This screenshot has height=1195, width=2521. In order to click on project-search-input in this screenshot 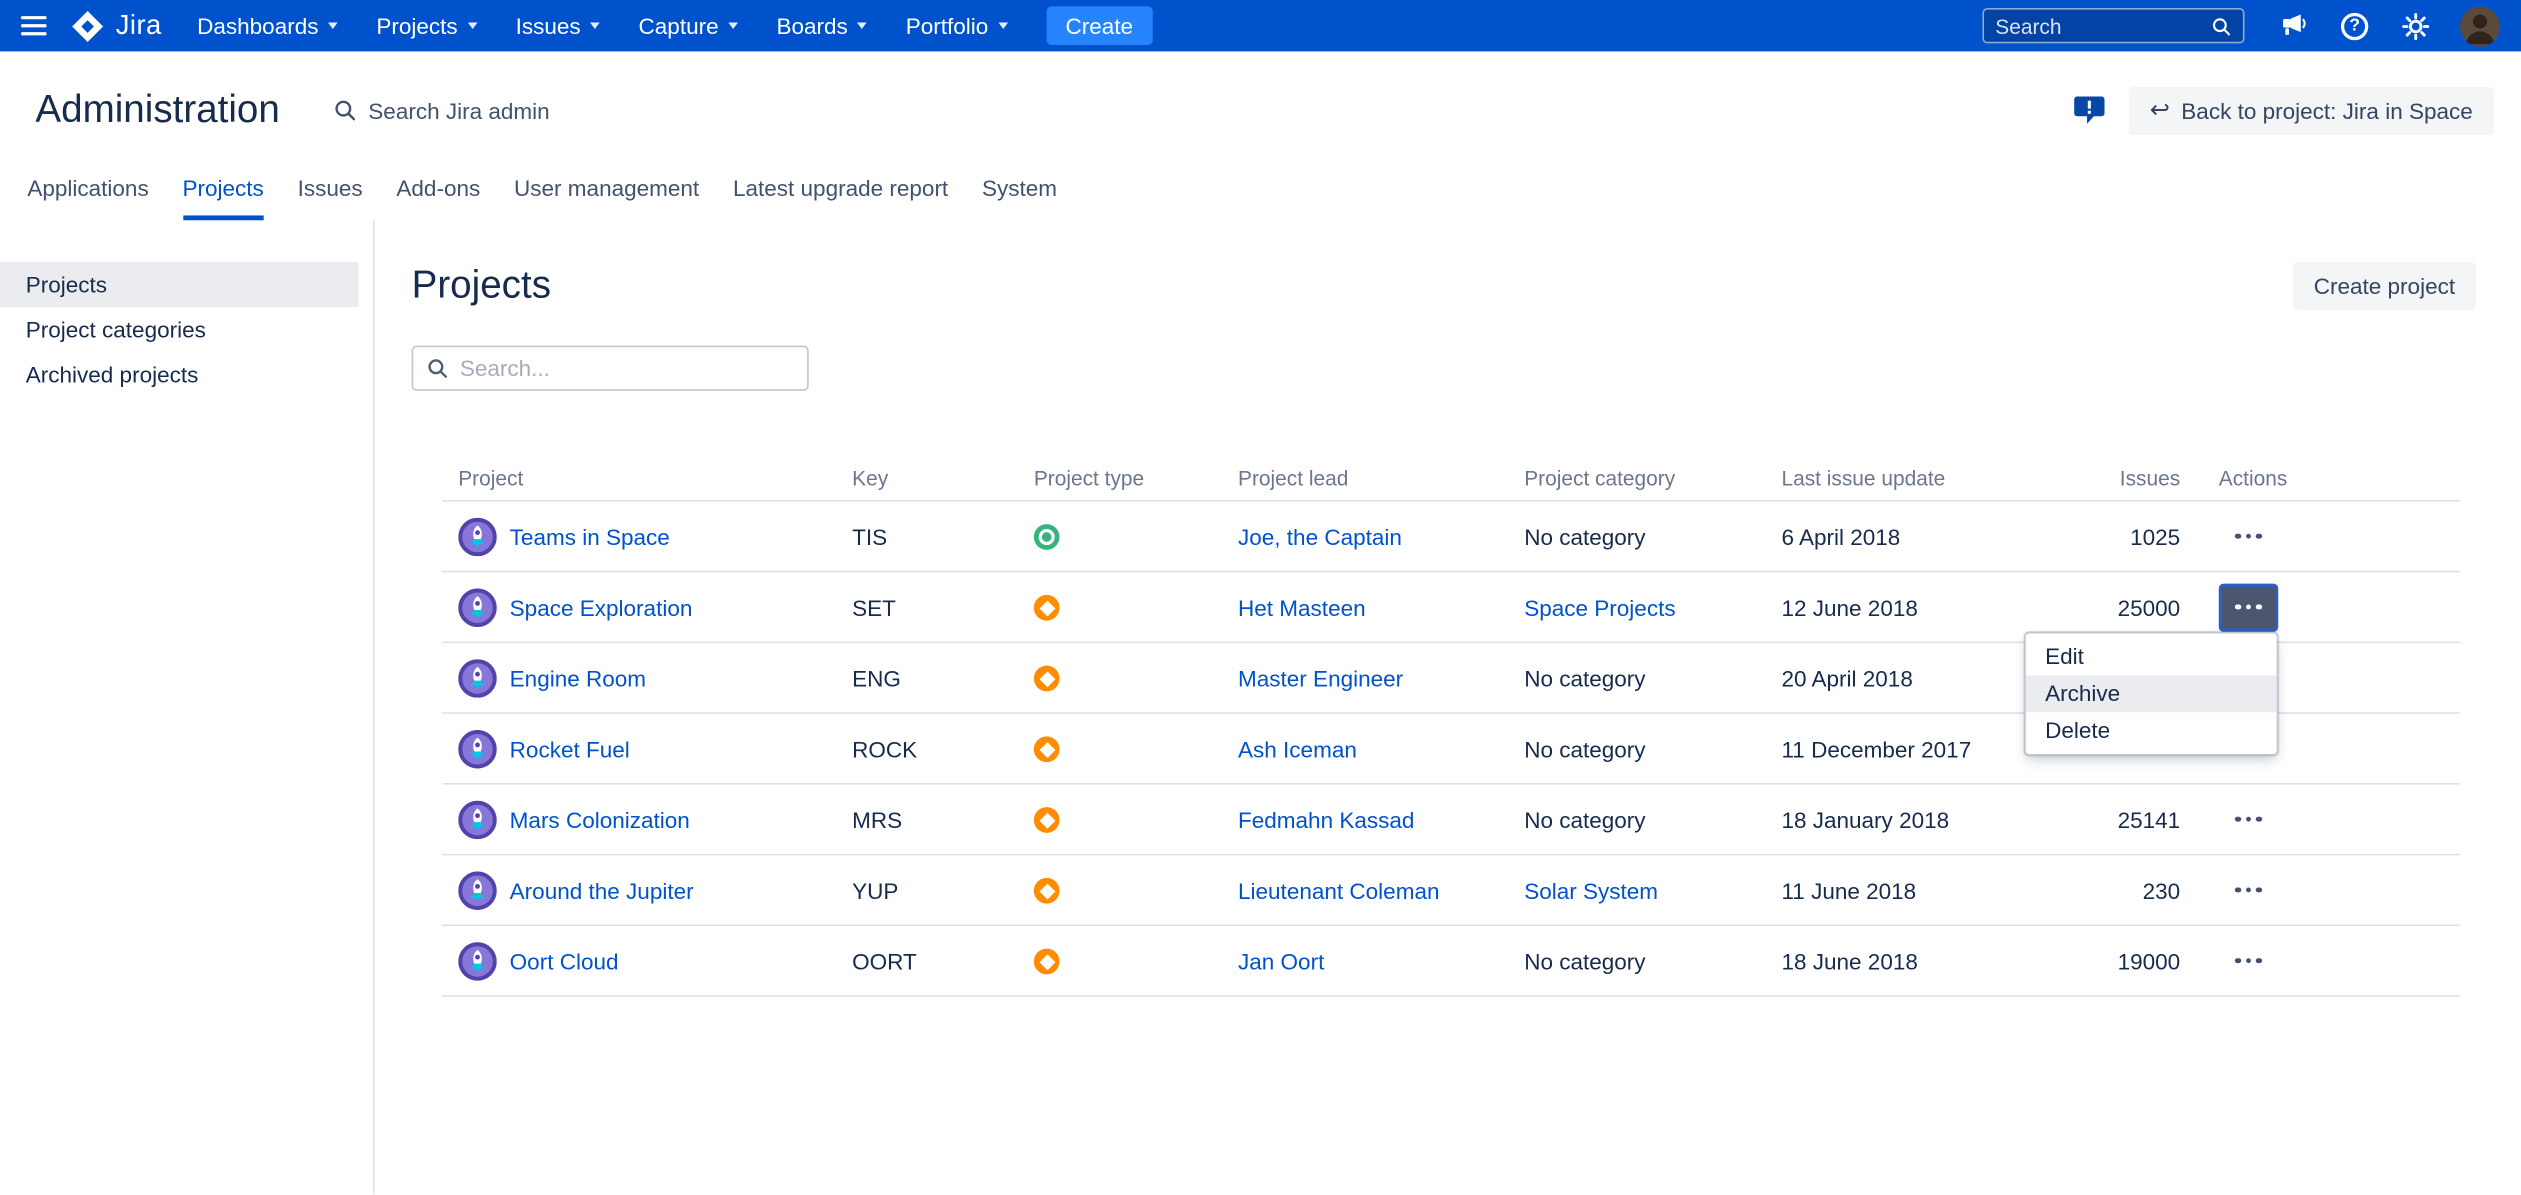, I will do `click(627, 368)`.